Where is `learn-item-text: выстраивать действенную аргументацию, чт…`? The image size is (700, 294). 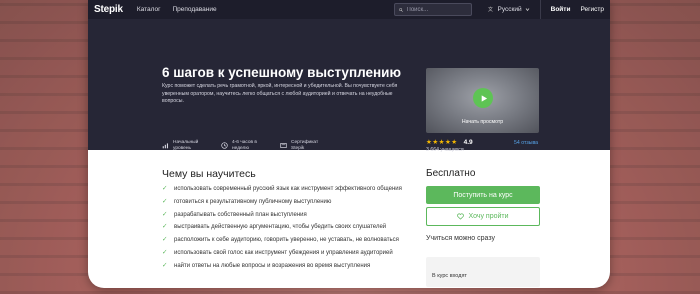
learn-item-text: выстраивать действенную аргументацию, чт… is located at coordinates (280, 227).